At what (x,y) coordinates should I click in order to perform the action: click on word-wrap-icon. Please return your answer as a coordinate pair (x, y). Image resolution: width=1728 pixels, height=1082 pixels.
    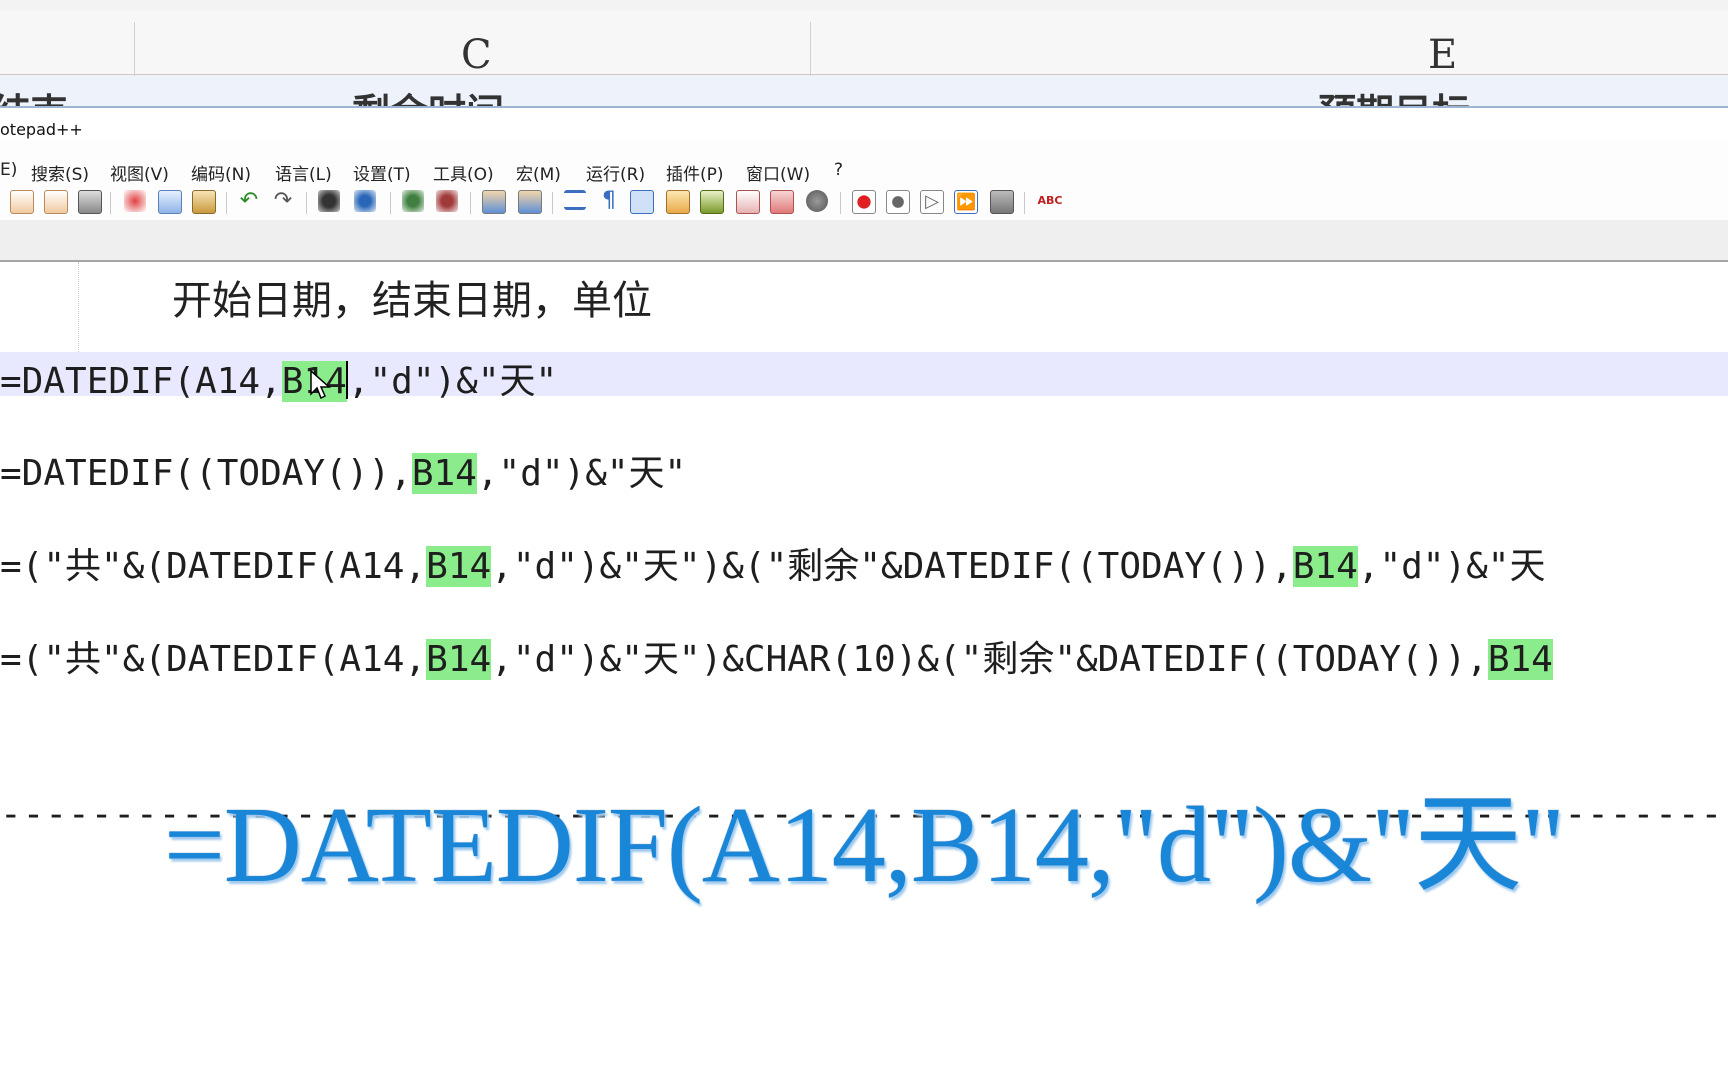
    Looking at the image, I should click on (575, 200).